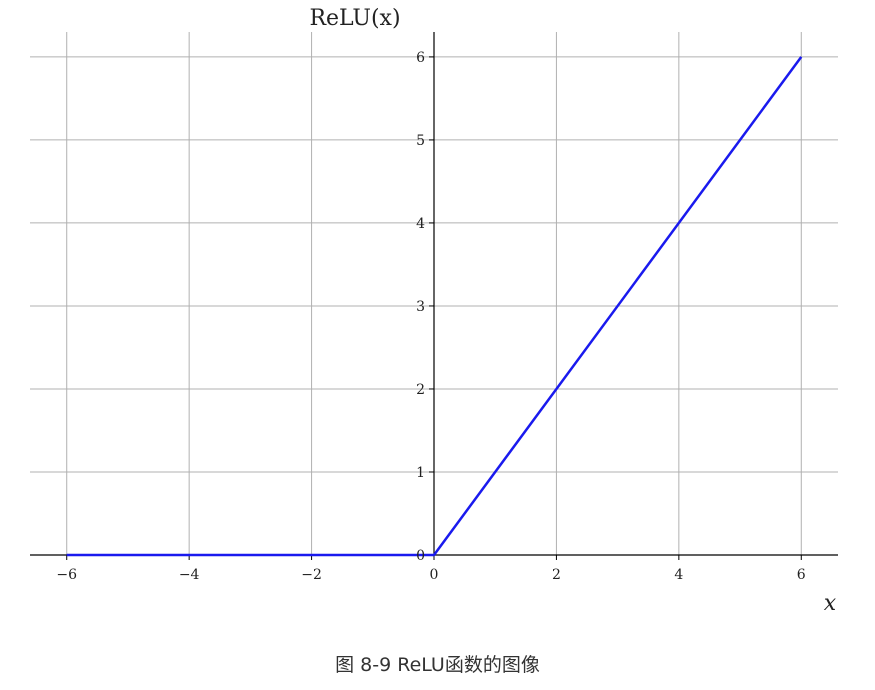 Image resolution: width=875 pixels, height=690 pixels. I want to click on x-tick-label: 0, so click(434, 575).